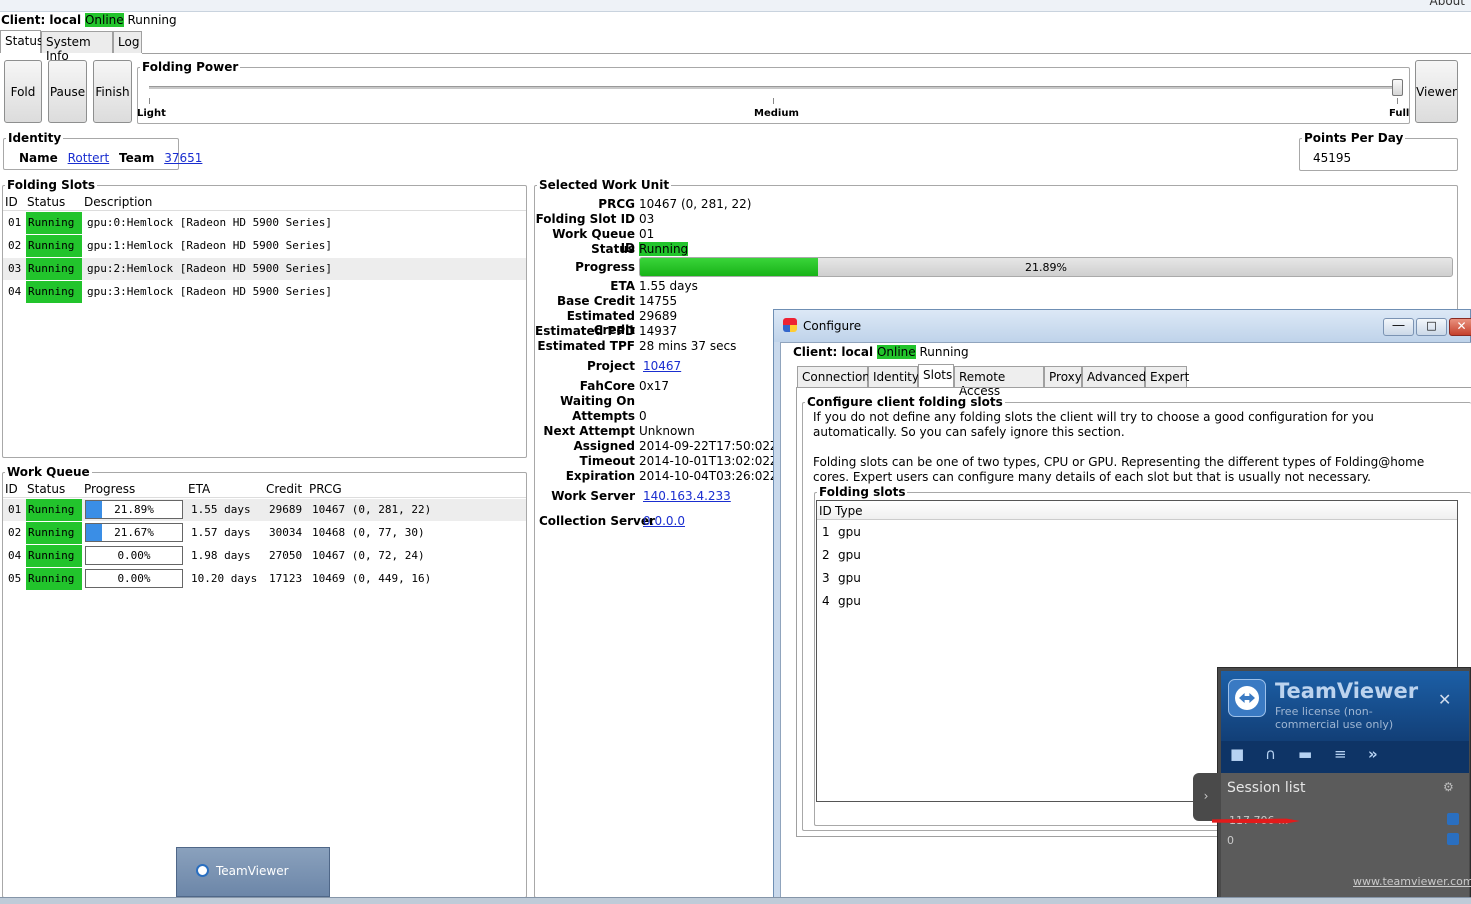 The height and width of the screenshot is (904, 1471). What do you see at coordinates (11, 202) in the screenshot?
I see `slots-header-id: ID` at bounding box center [11, 202].